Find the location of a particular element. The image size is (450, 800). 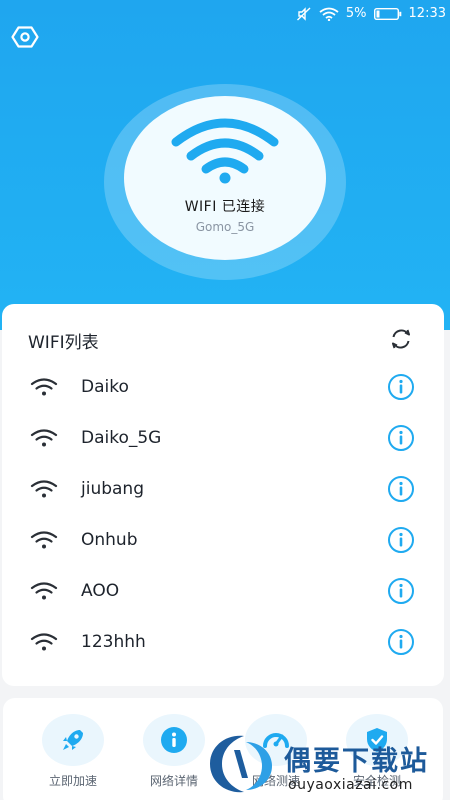

settings-button is located at coordinates (25, 37).